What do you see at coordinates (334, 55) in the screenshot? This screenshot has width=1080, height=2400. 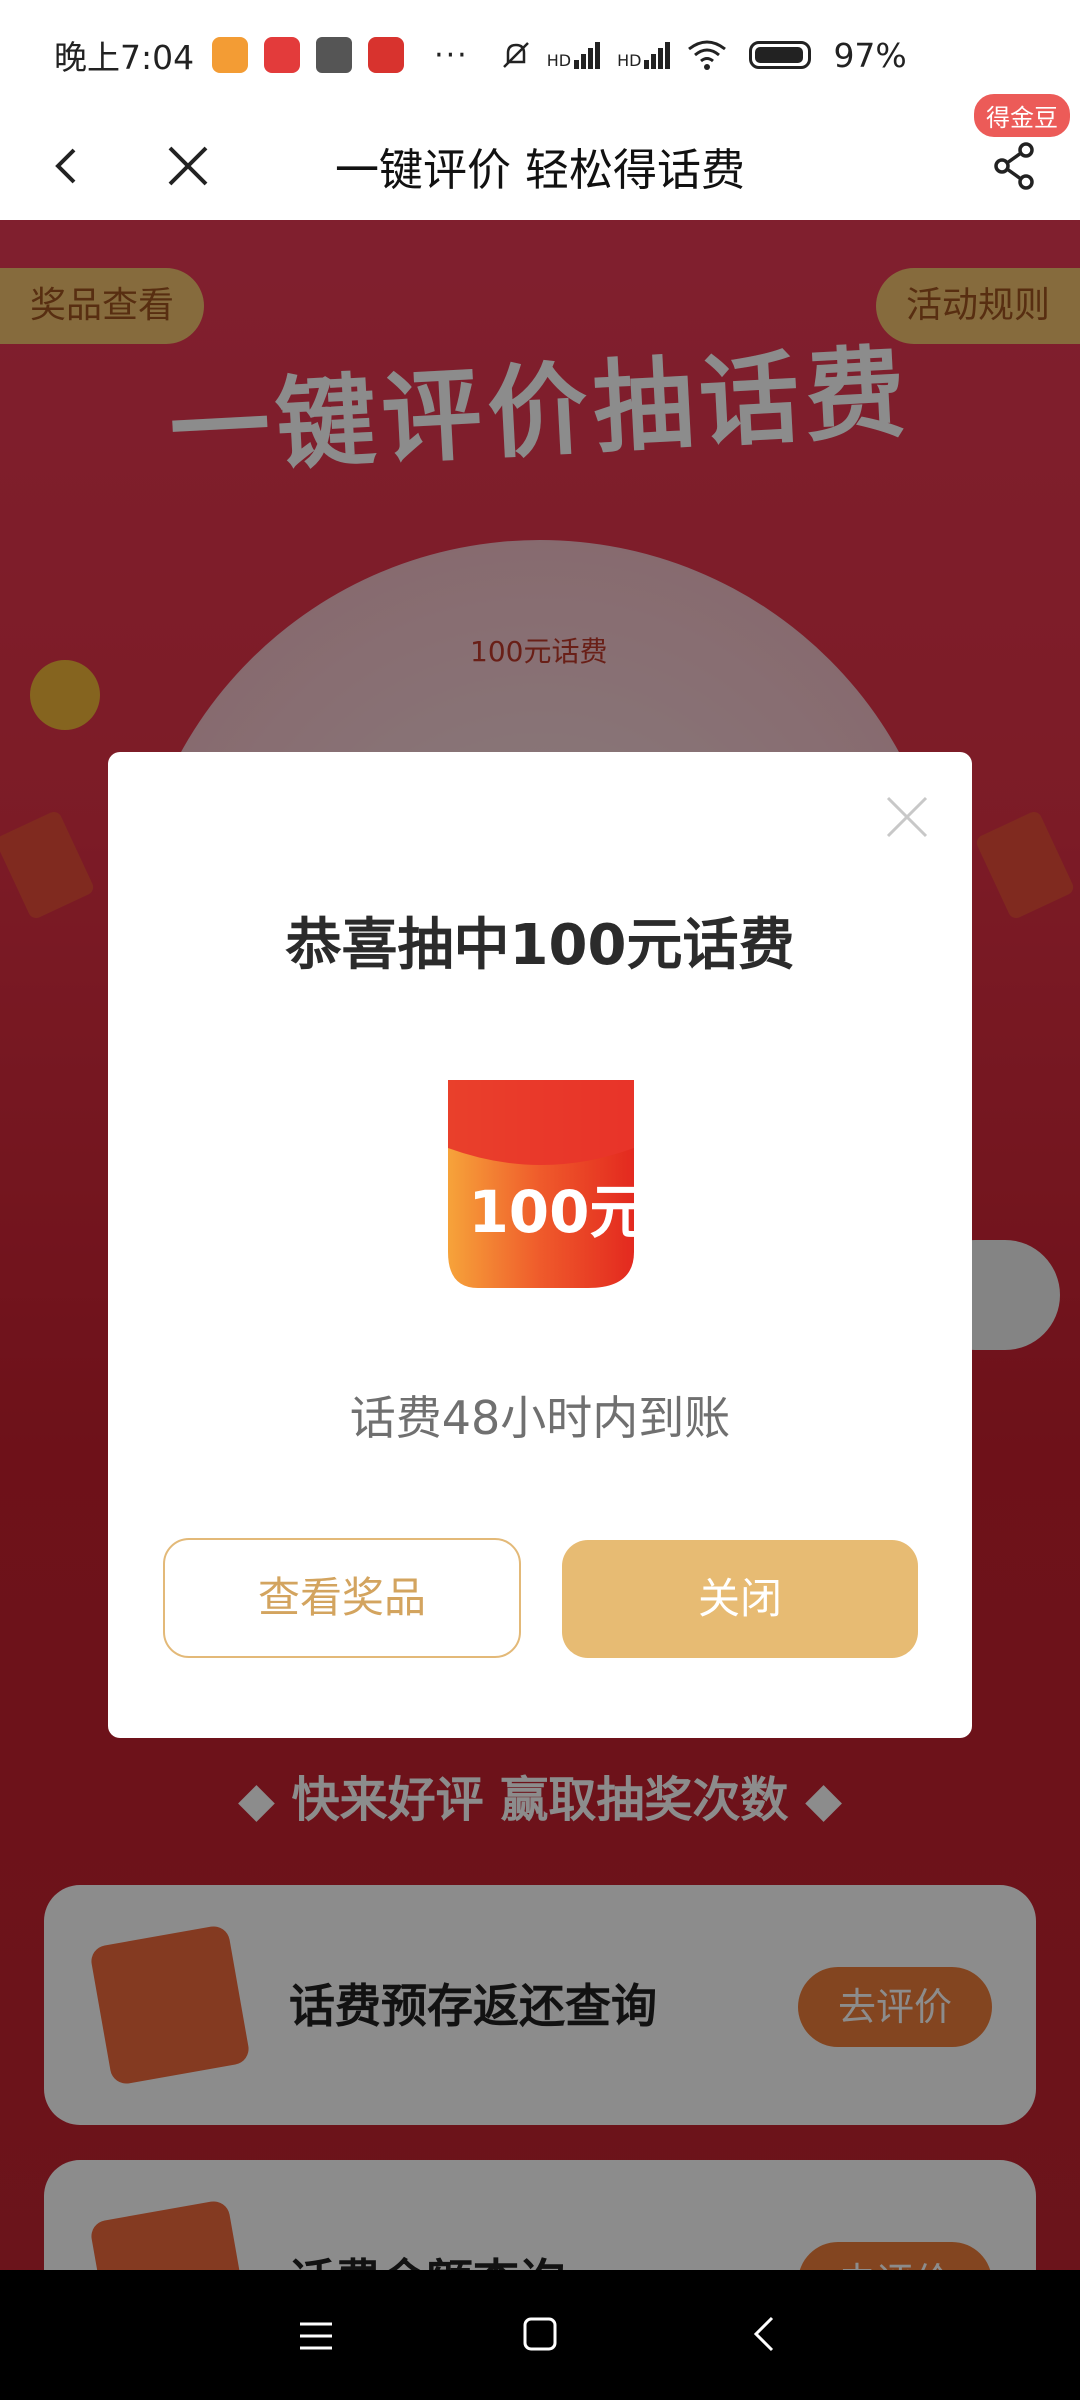 I see `message-icon` at bounding box center [334, 55].